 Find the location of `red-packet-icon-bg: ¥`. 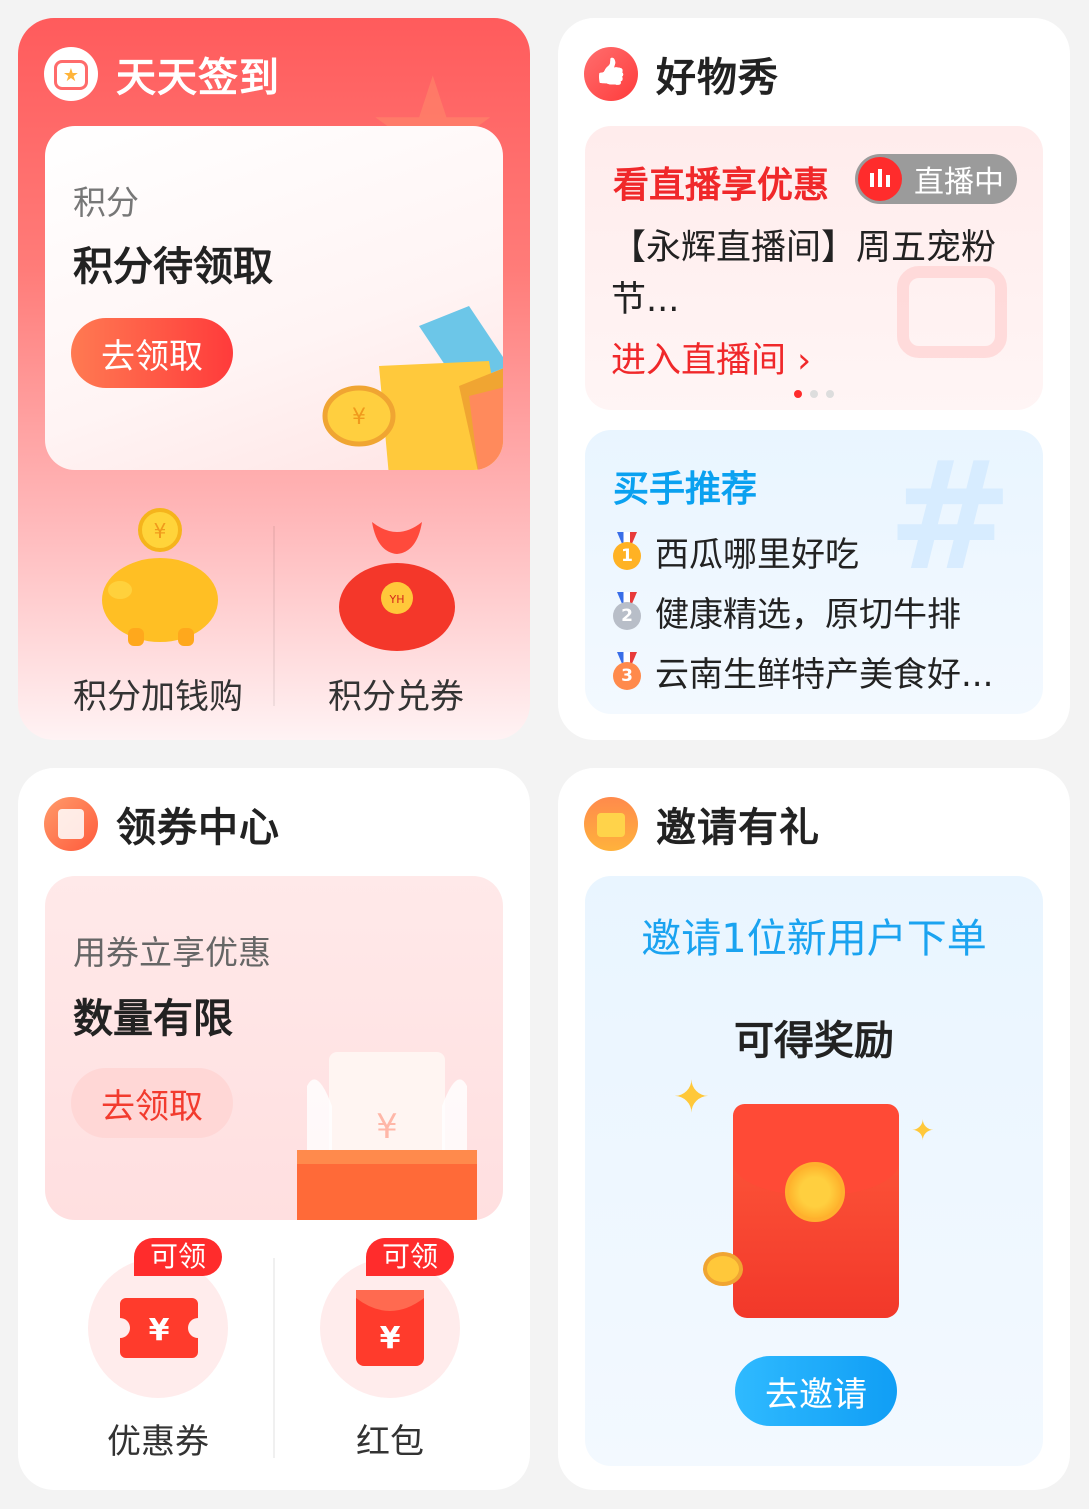

red-packet-icon-bg: ¥ is located at coordinates (390, 1328).